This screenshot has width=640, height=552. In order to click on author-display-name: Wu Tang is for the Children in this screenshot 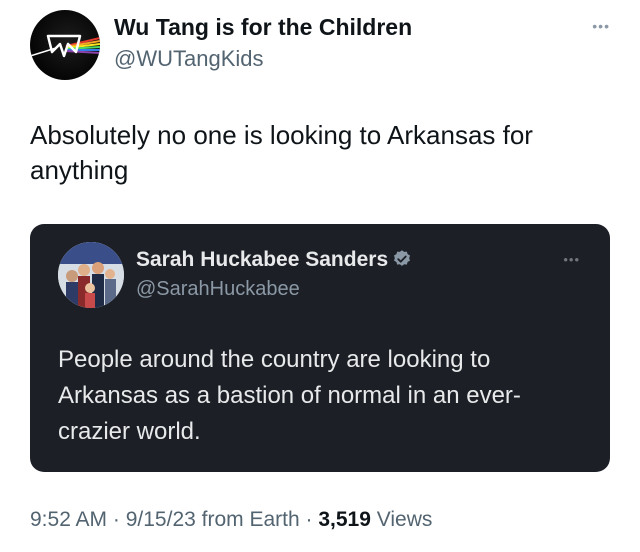, I will do `click(263, 27)`.